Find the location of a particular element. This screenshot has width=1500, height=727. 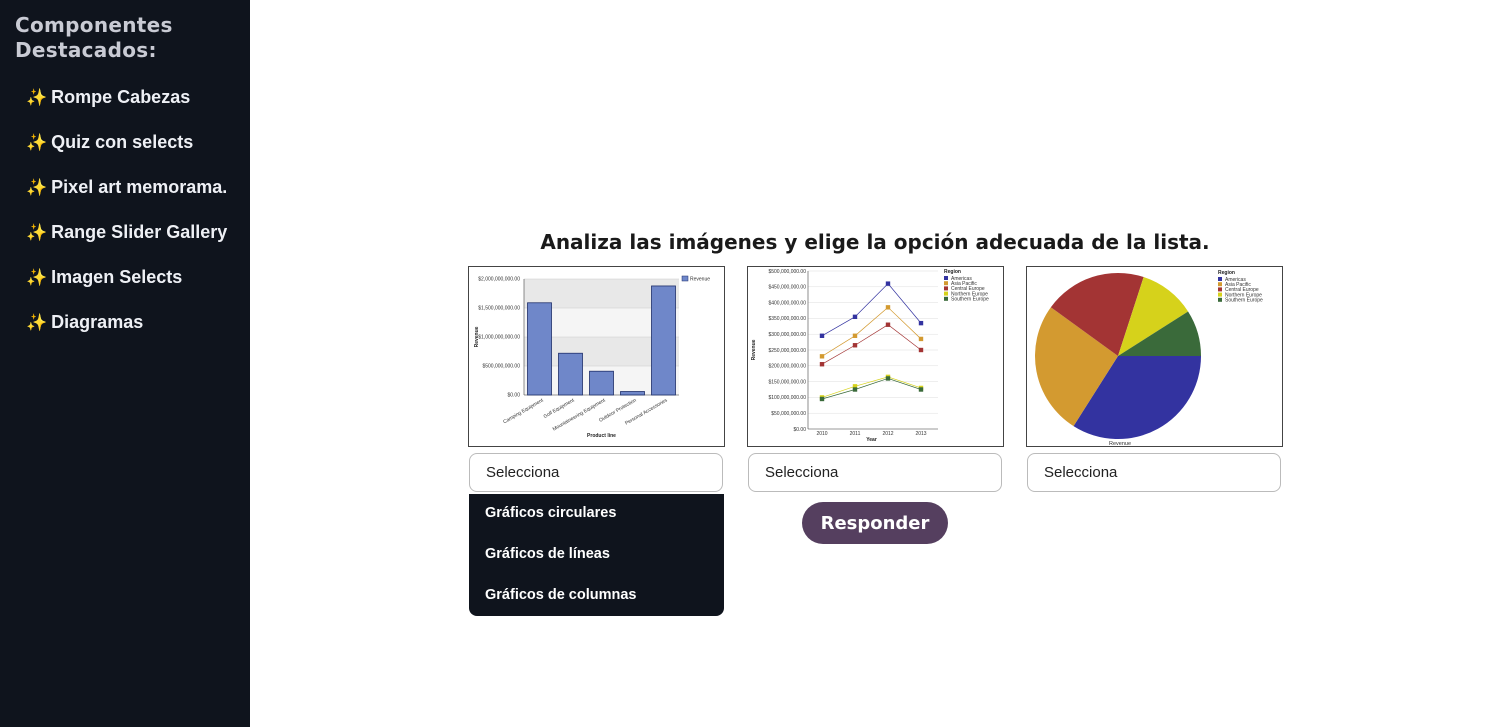

y-tick-label: $1,500,000,000.00 is located at coordinates (499, 309).